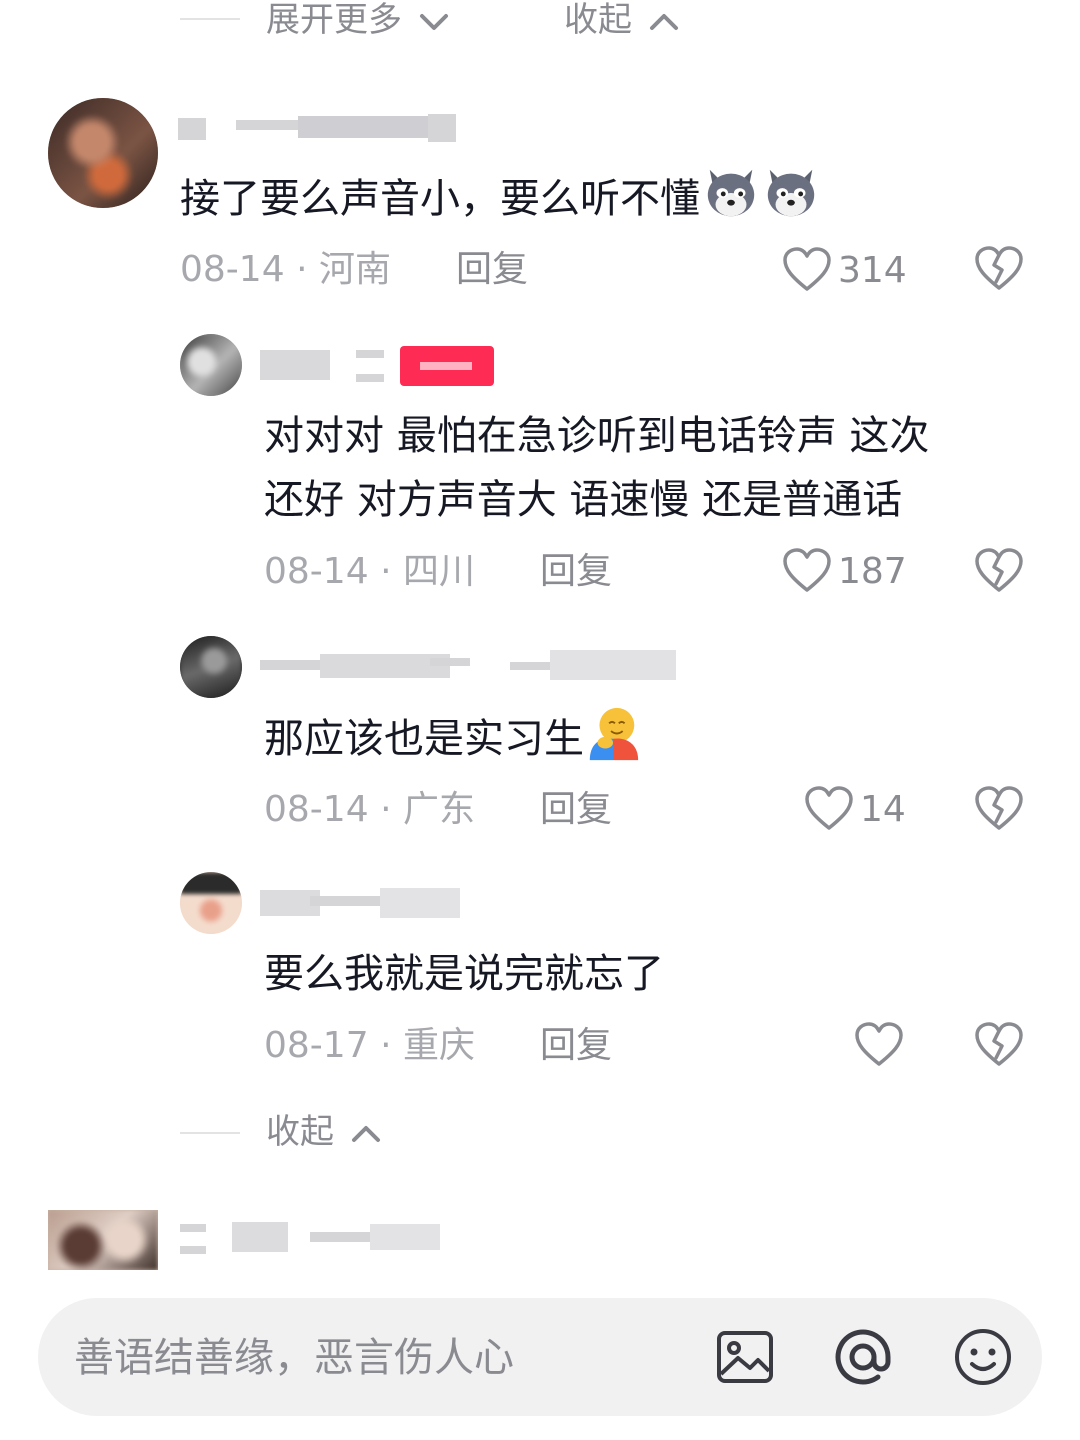 This screenshot has width=1080, height=1440. What do you see at coordinates (983, 1357) in the screenshot?
I see `emoji-icon` at bounding box center [983, 1357].